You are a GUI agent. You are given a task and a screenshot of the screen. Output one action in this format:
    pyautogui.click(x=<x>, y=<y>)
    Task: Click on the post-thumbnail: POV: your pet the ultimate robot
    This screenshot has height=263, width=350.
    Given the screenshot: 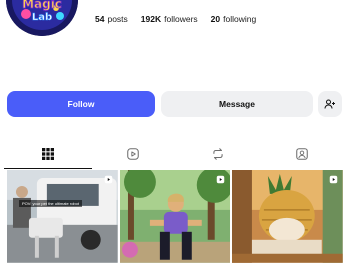 What is the action you would take?
    pyautogui.click(x=62, y=216)
    